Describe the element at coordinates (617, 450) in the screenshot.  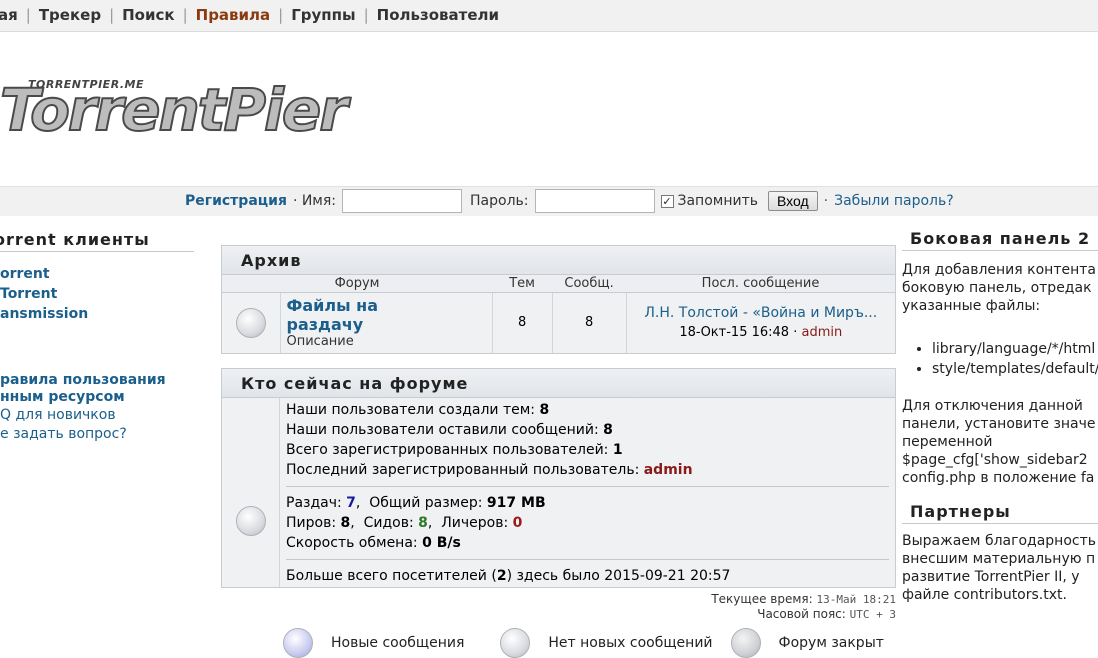
I see `stat-users-value: 1` at that location.